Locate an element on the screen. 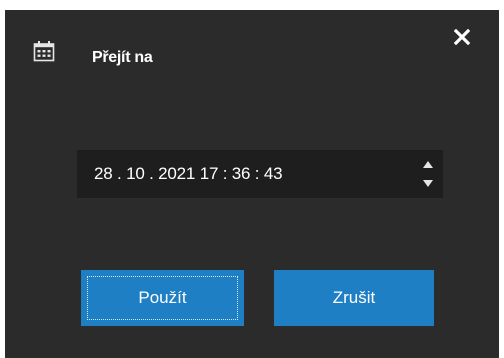  spin-up-button is located at coordinates (428, 164).